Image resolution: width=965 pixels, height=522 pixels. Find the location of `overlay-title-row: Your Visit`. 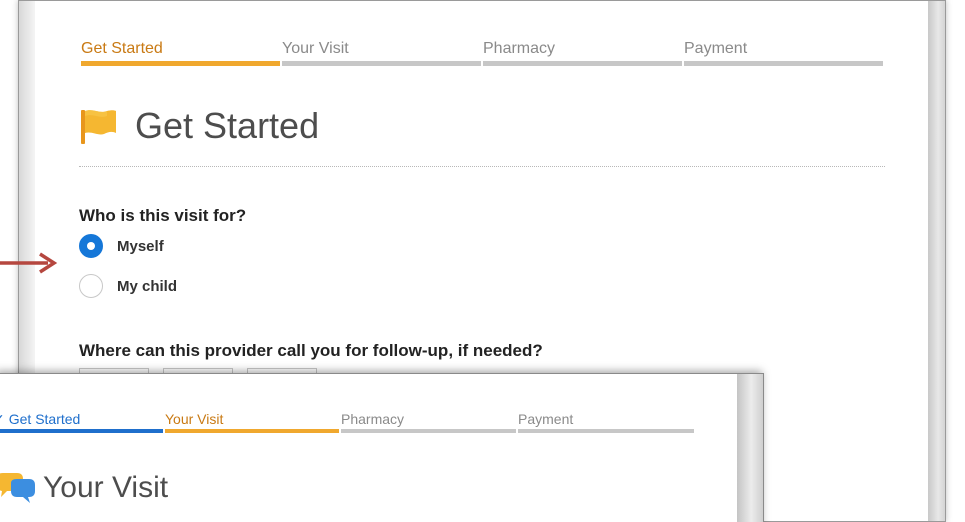

overlay-title-row: Your Visit is located at coordinates (84, 488).